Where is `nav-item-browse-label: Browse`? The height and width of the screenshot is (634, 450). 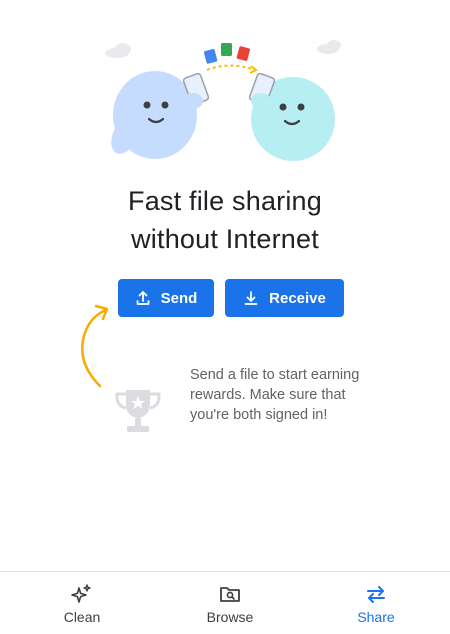
nav-item-browse-label: Browse is located at coordinates (230, 617).